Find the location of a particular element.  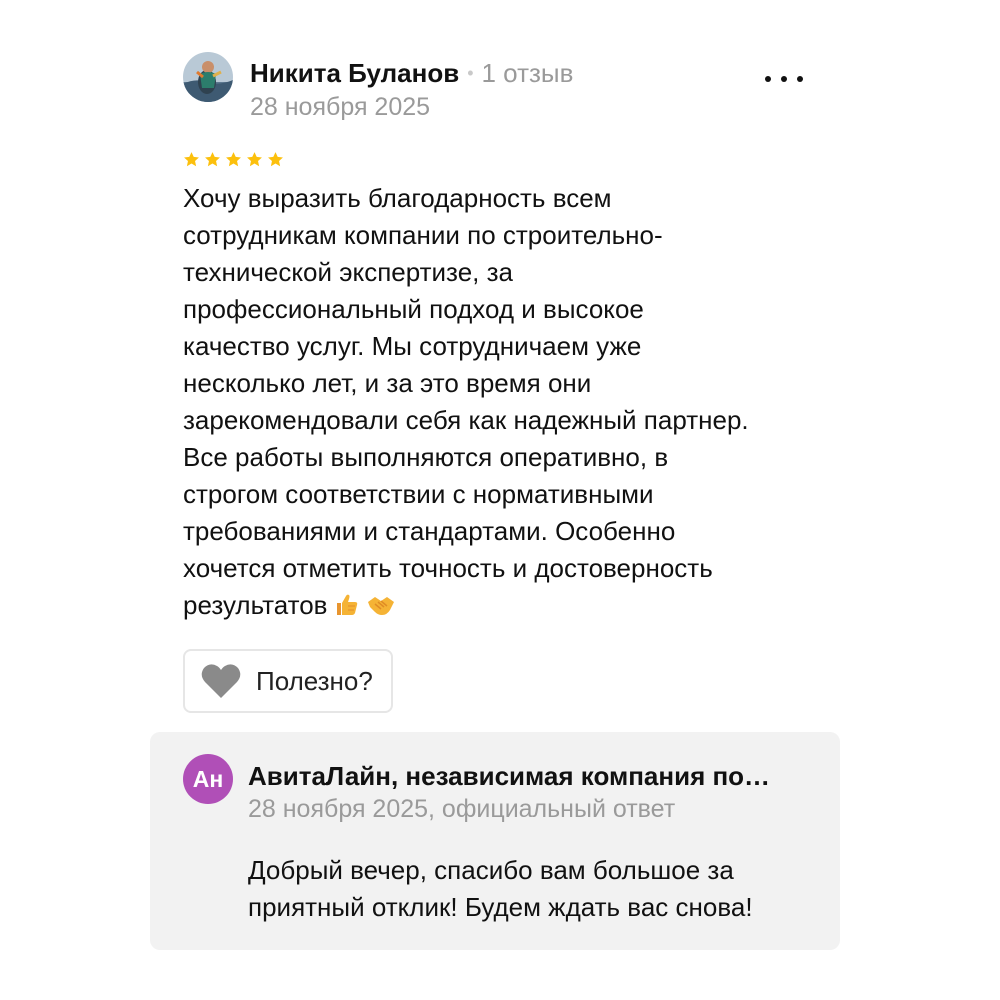

rating-stars is located at coordinates (233, 159).